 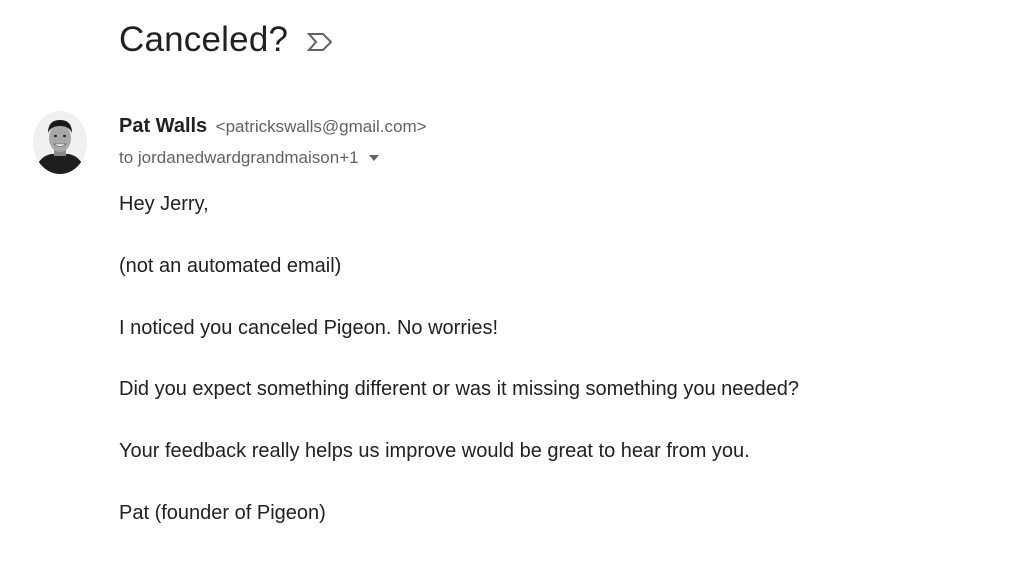 What do you see at coordinates (222, 513) in the screenshot?
I see `body-signature: Pat (founder of Pigeon)` at bounding box center [222, 513].